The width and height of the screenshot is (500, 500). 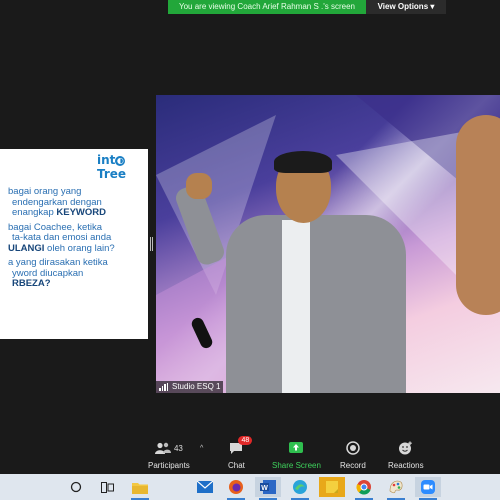 What do you see at coordinates (316, 304) in the screenshot?
I see `presenter-body` at bounding box center [316, 304].